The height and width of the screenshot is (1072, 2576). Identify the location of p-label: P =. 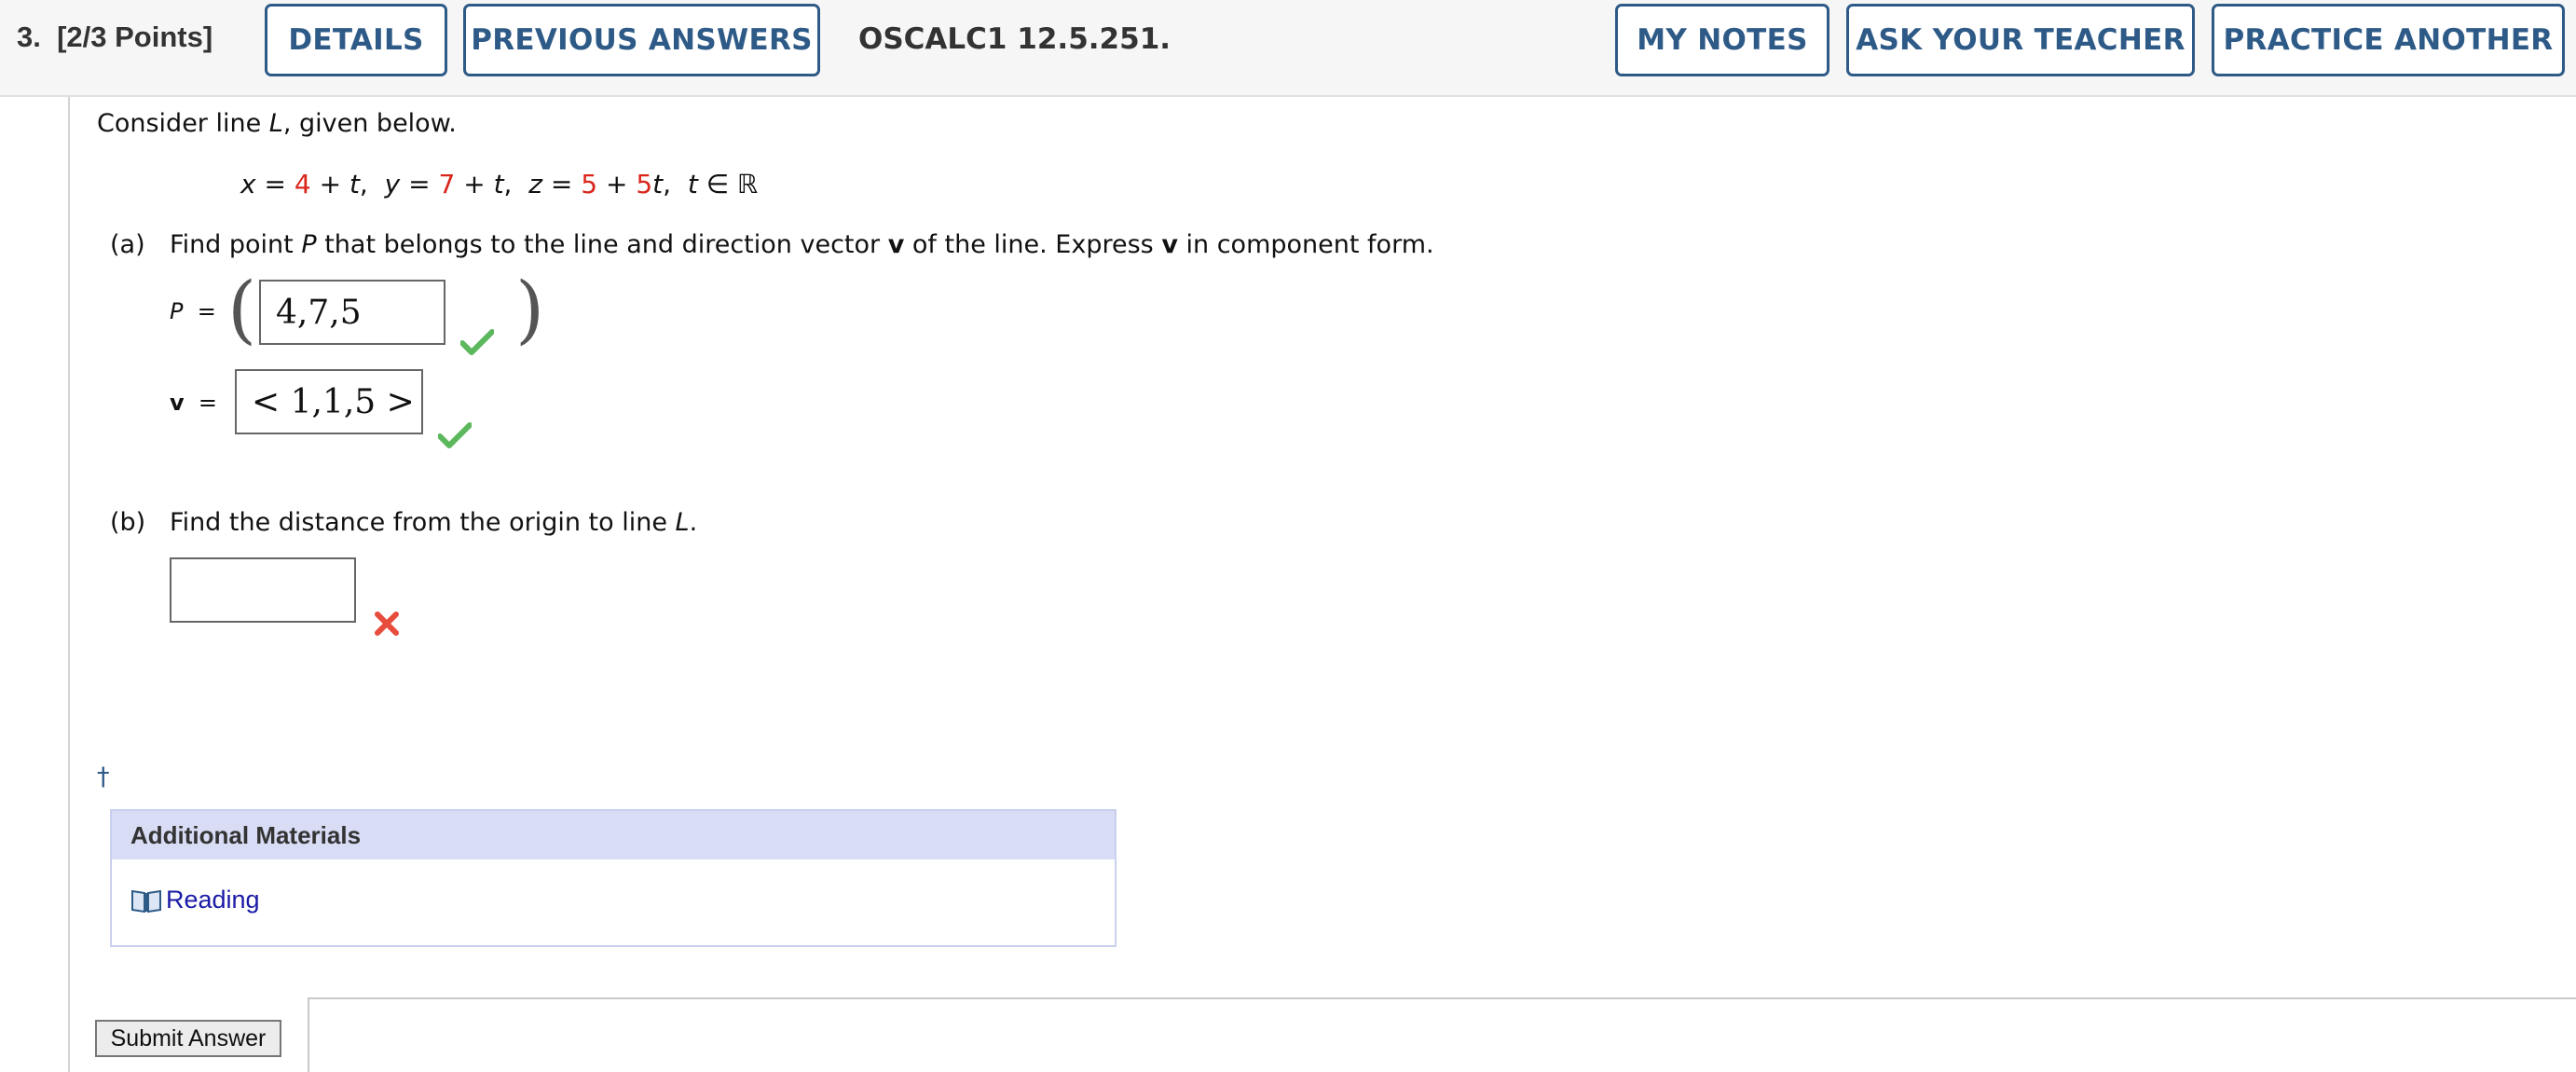
(193, 311).